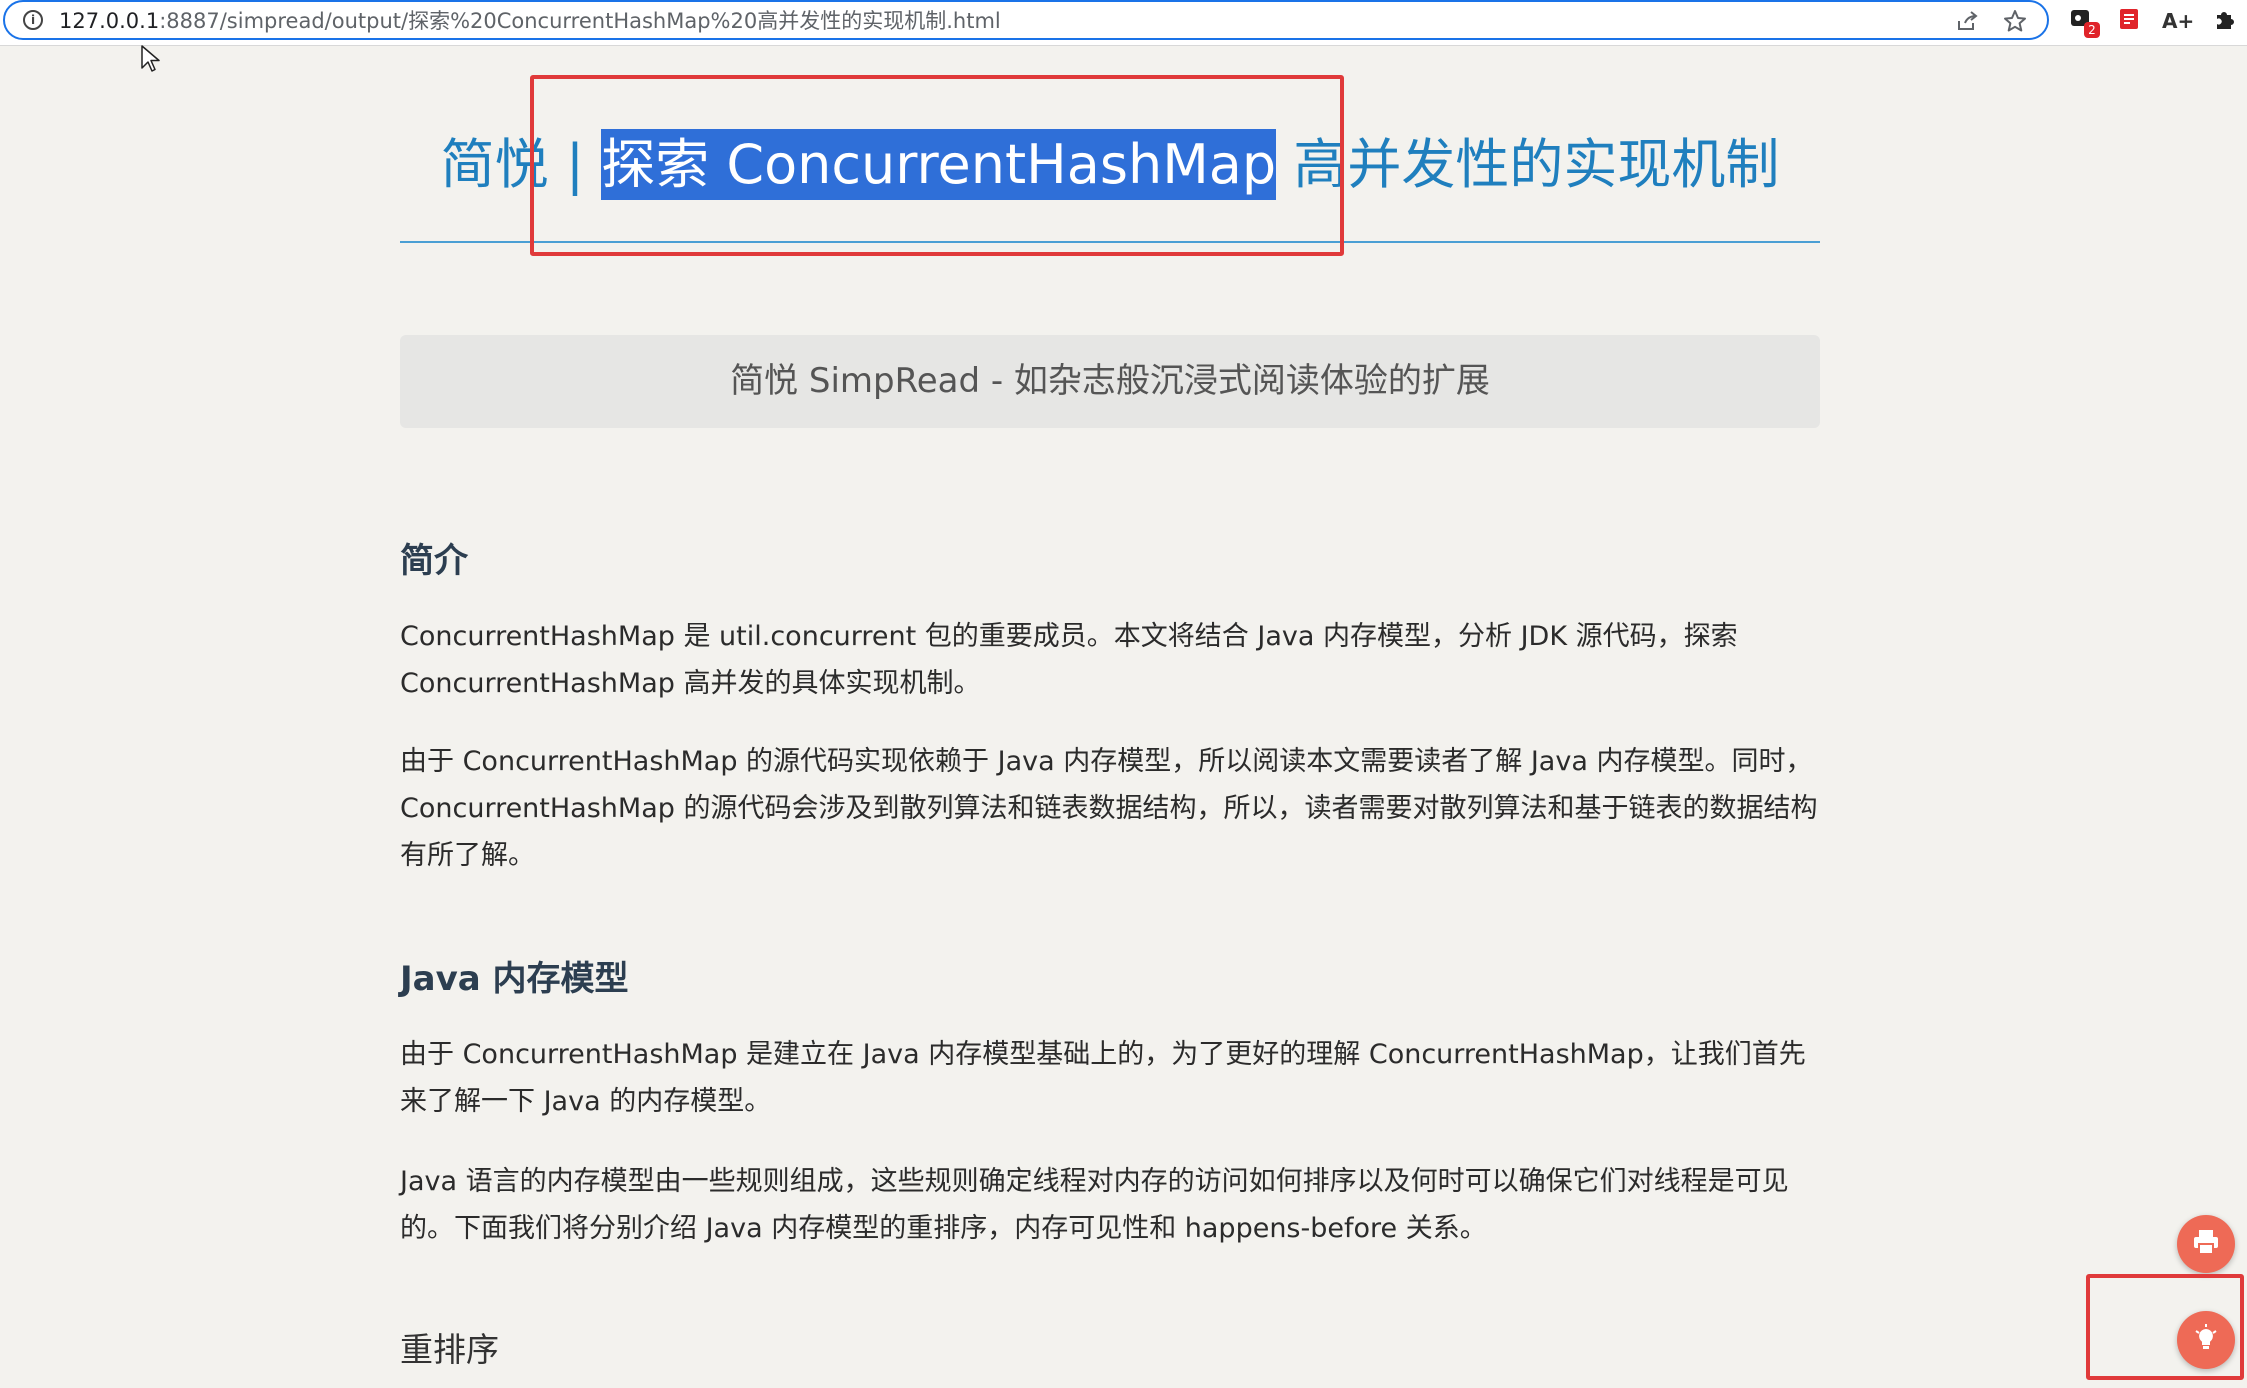 The image size is (2247, 1388). What do you see at coordinates (2083, 22) in the screenshot?
I see `extension-badge-icon: 2` at bounding box center [2083, 22].